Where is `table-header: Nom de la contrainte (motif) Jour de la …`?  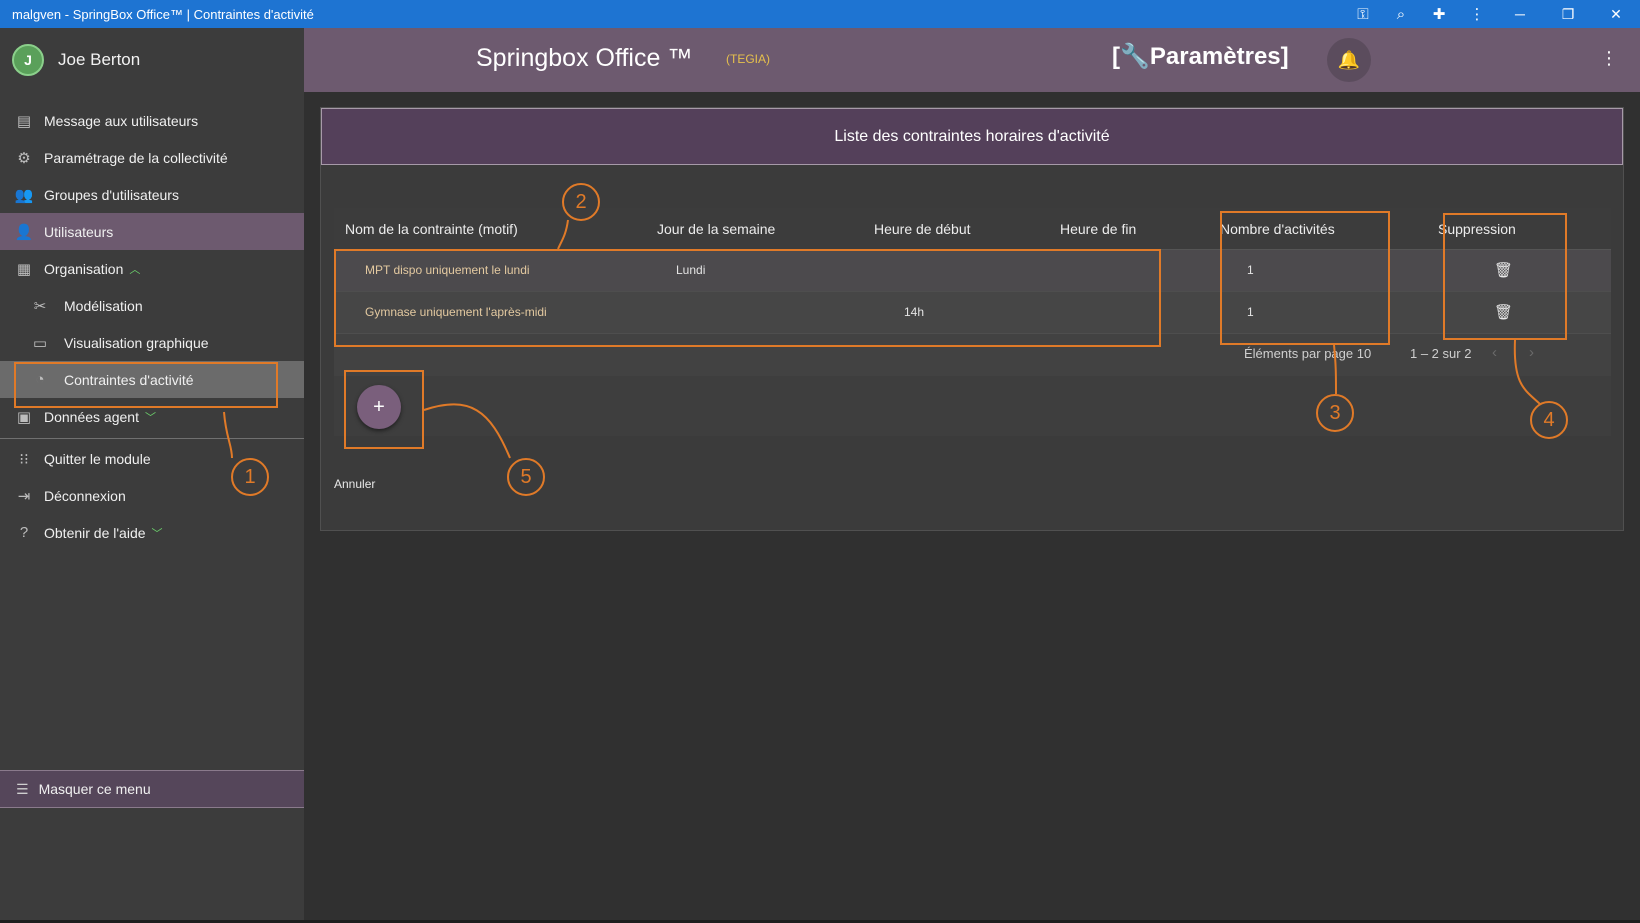
table-header: Nom de la contrainte (motif) Jour de la … is located at coordinates (972, 229).